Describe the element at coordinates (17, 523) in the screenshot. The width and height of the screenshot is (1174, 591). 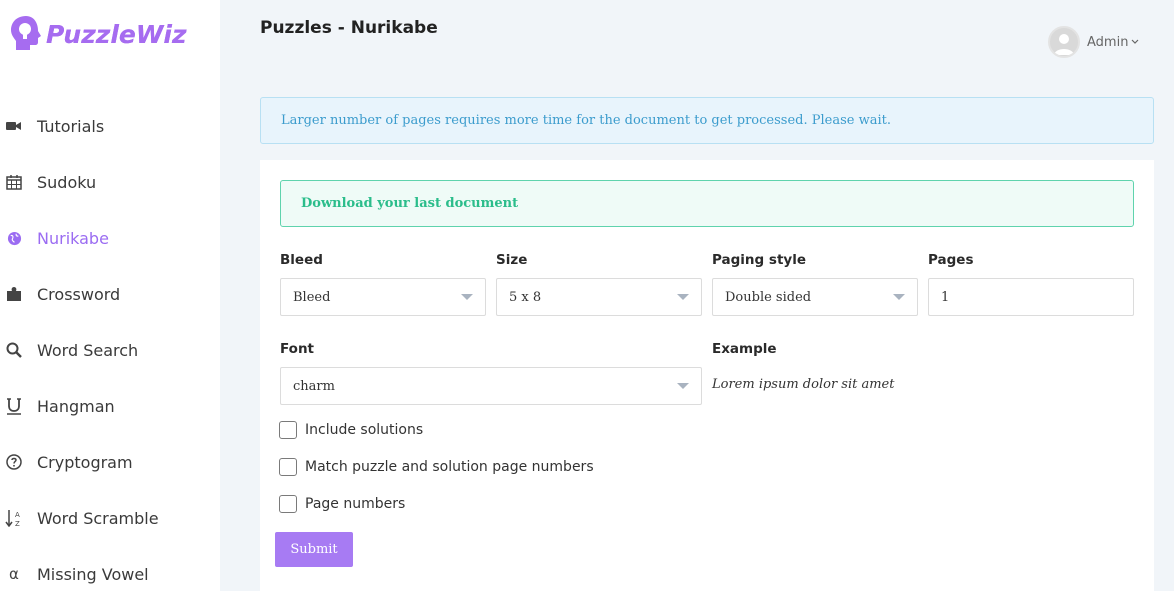
I see `svg-text: Z` at that location.